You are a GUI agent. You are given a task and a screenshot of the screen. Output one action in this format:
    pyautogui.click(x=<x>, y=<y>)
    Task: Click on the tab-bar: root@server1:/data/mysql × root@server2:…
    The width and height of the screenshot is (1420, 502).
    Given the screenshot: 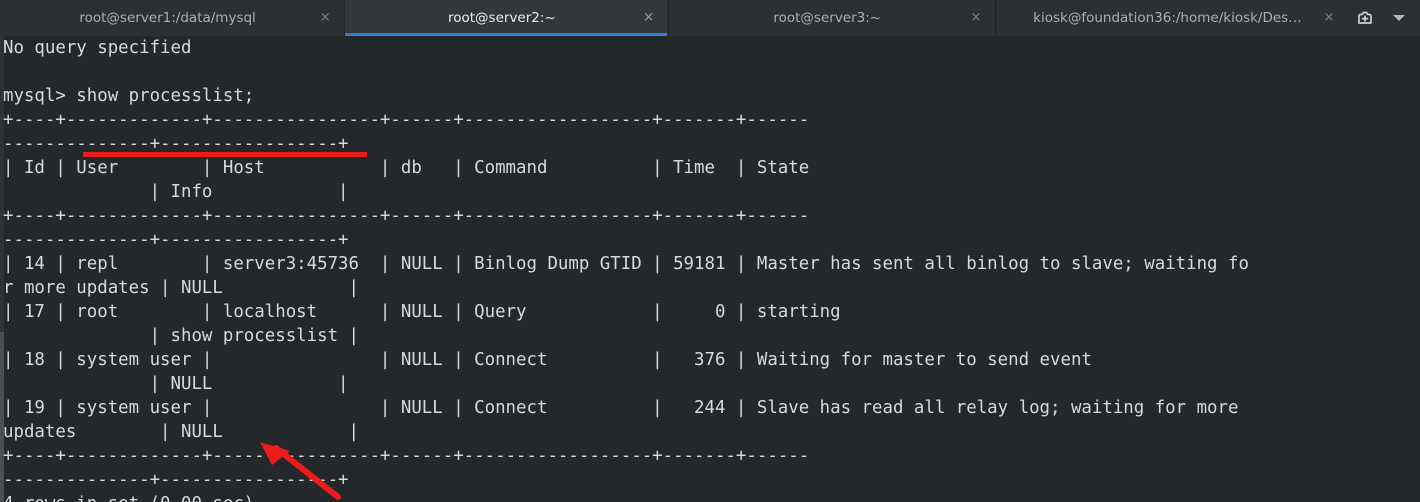 What is the action you would take?
    pyautogui.click(x=710, y=18)
    